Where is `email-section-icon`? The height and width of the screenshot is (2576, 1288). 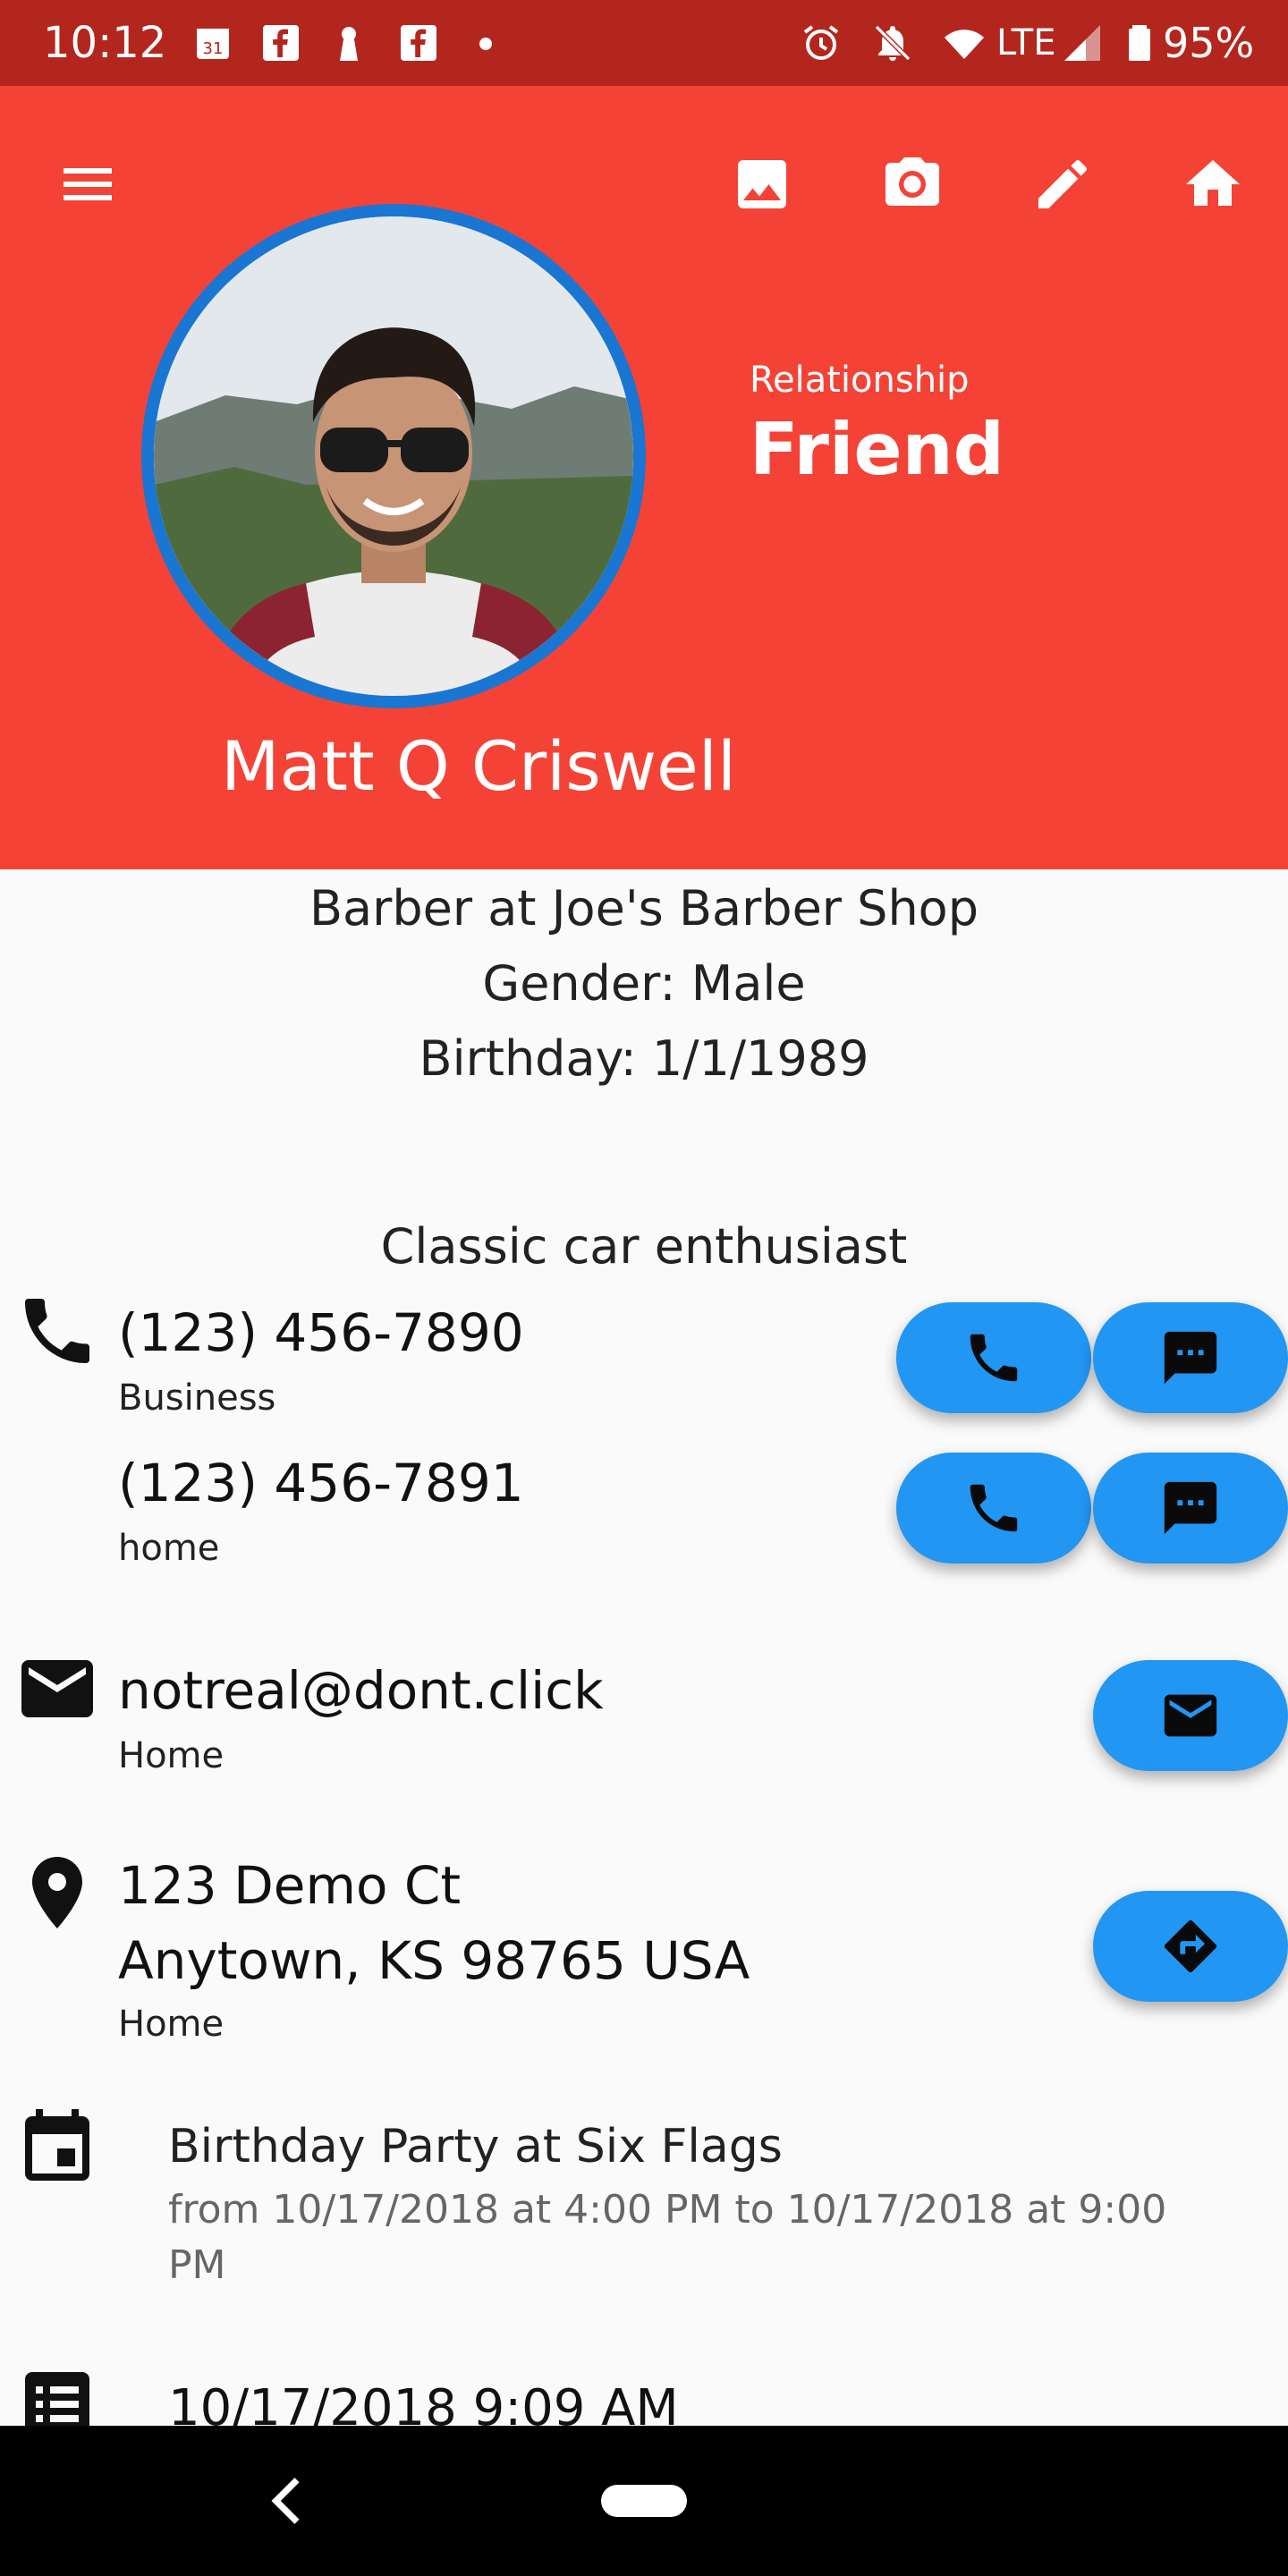
email-section-icon is located at coordinates (57, 1689).